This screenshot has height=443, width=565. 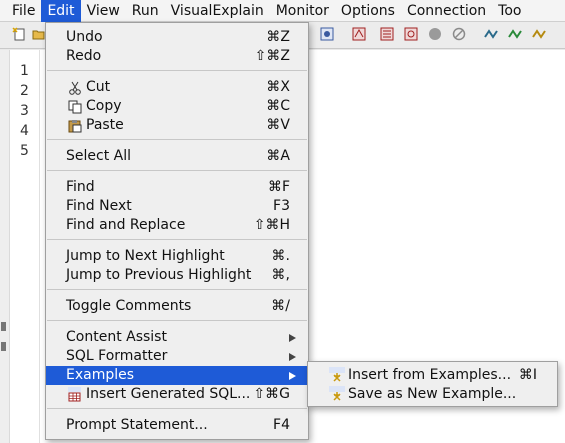 I want to click on menu-monitor: Monitor, so click(x=302, y=11).